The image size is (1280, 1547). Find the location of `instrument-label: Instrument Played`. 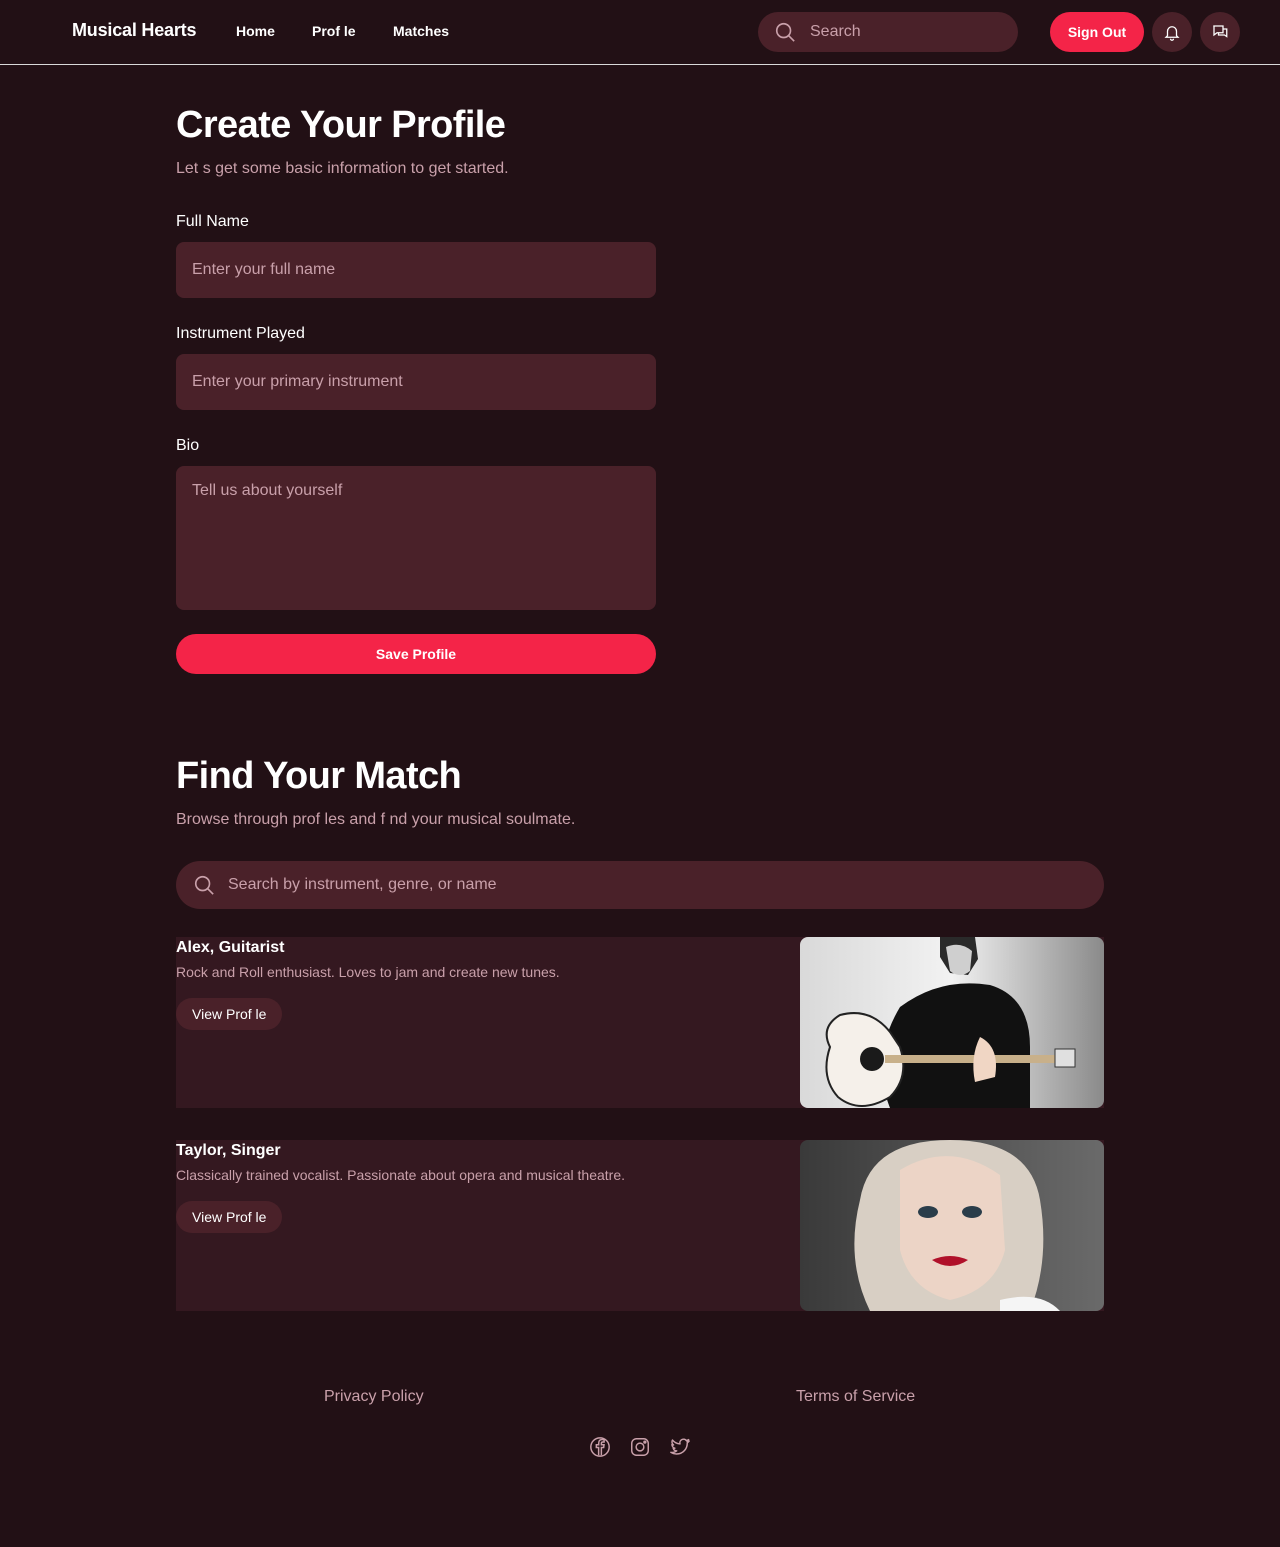

instrument-label: Instrument Played is located at coordinates (240, 333).